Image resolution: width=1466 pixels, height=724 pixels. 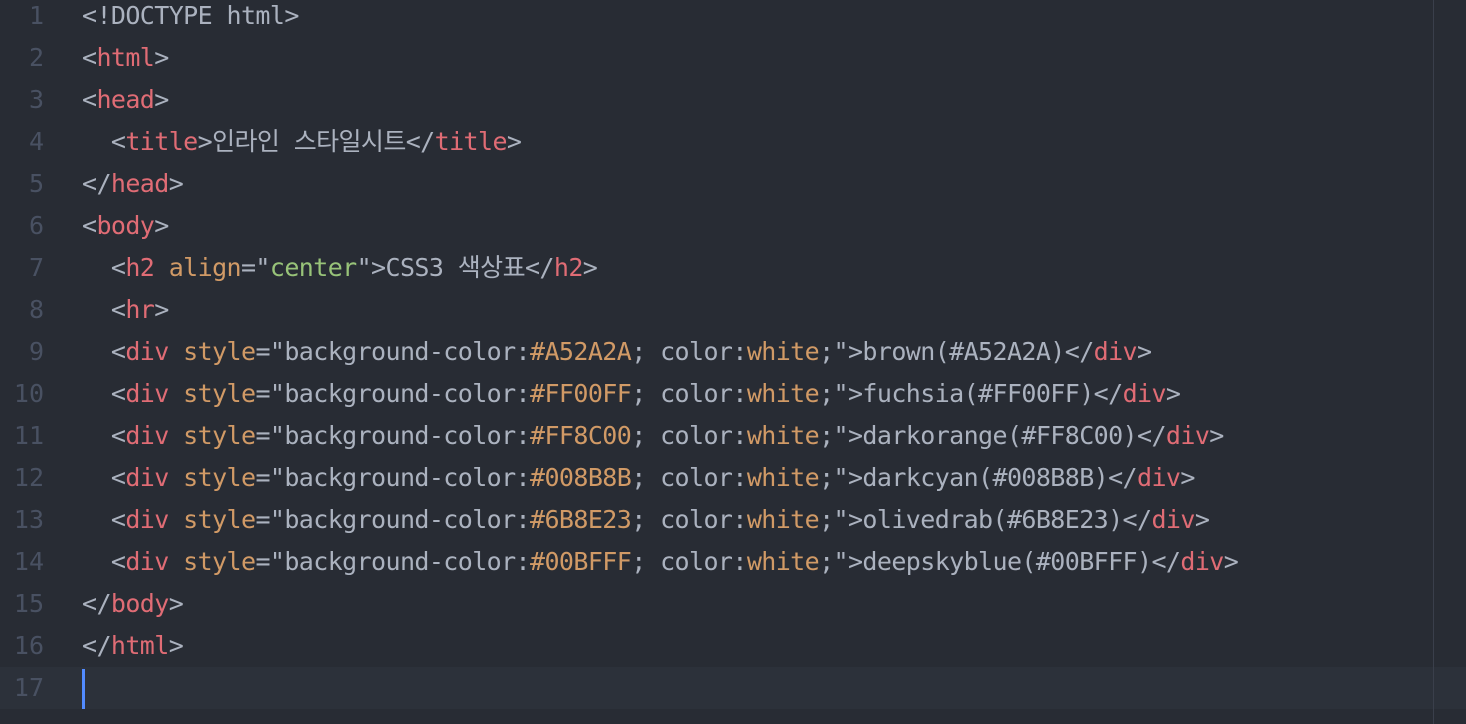 What do you see at coordinates (28, 645) in the screenshot?
I see `line-number: 16` at bounding box center [28, 645].